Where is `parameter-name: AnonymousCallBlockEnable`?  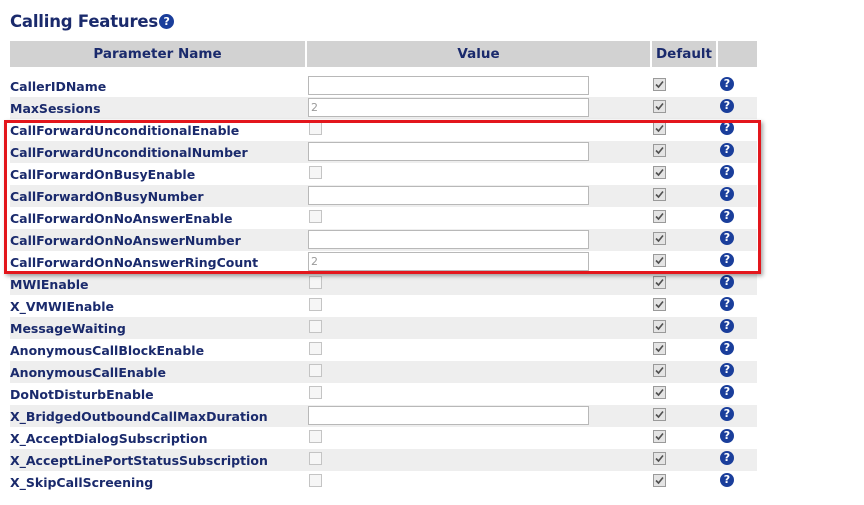
parameter-name: AnonymousCallBlockEnable is located at coordinates (107, 350).